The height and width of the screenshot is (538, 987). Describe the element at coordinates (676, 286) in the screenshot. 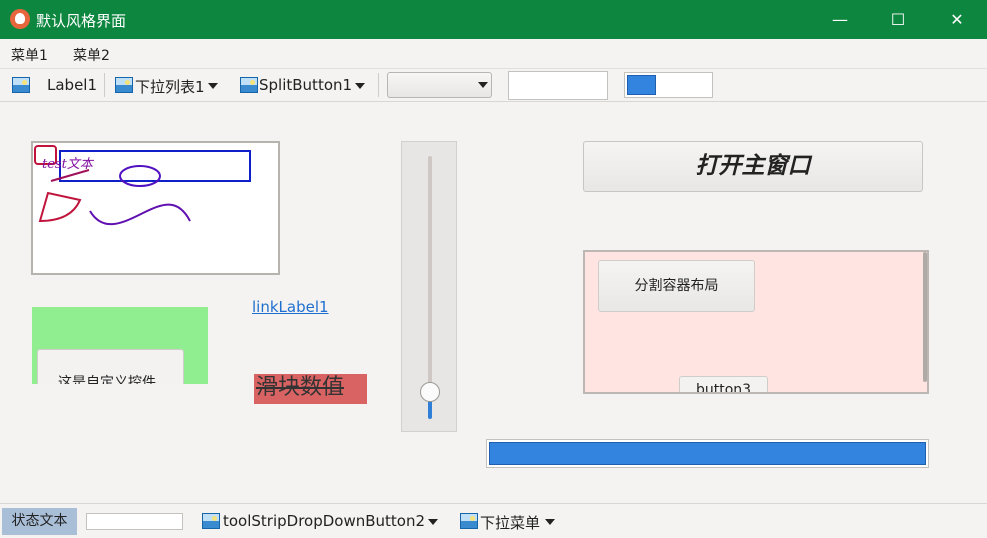

I see `split-layout-button: 分割容器布局` at that location.